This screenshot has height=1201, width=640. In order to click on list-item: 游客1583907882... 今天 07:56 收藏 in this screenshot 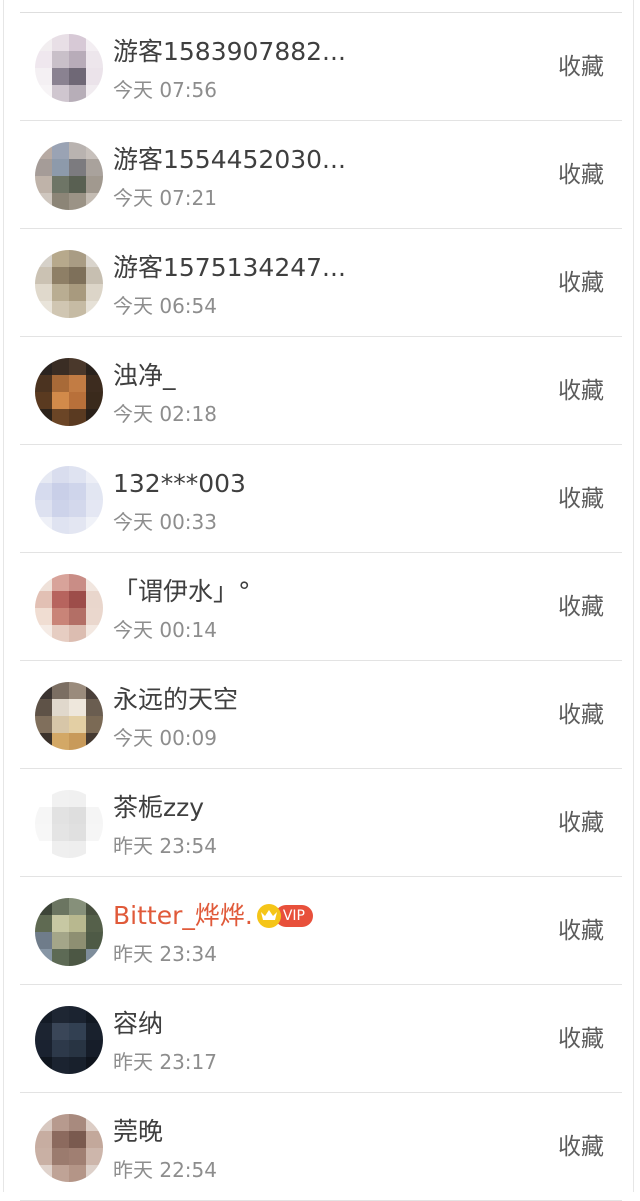, I will do `click(321, 67)`.